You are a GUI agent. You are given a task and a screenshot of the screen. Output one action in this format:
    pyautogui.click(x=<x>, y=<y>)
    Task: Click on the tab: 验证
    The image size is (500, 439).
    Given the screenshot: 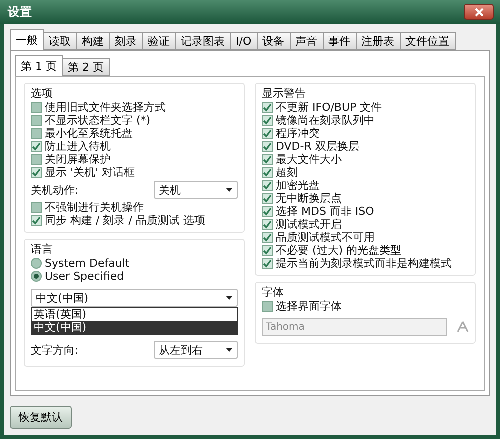 What is the action you would take?
    pyautogui.click(x=159, y=41)
    